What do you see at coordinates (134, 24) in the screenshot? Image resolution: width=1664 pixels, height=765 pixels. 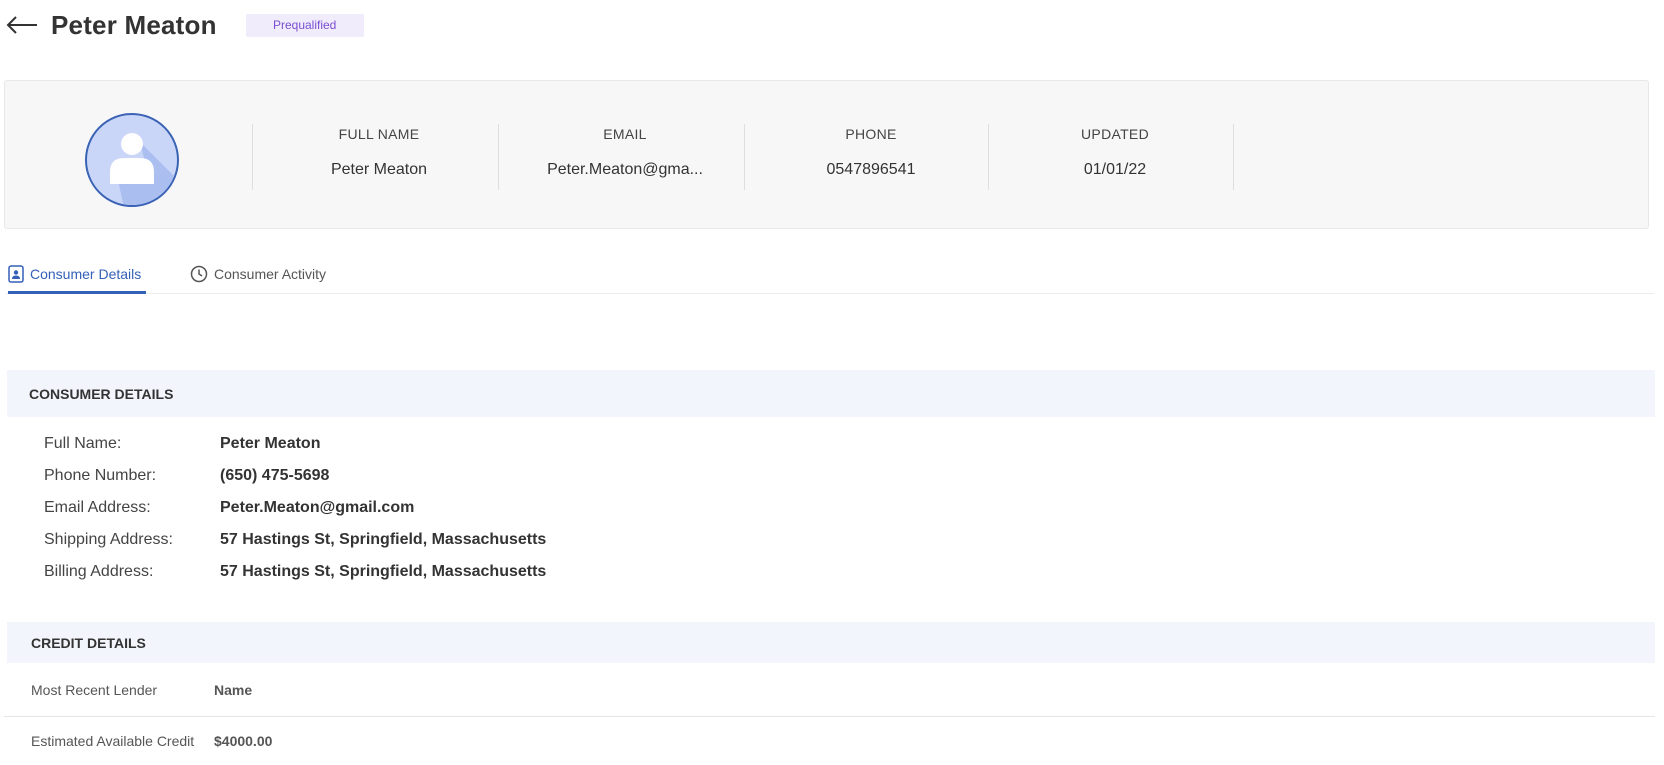 I see `page-title: Peter Meaton` at bounding box center [134, 24].